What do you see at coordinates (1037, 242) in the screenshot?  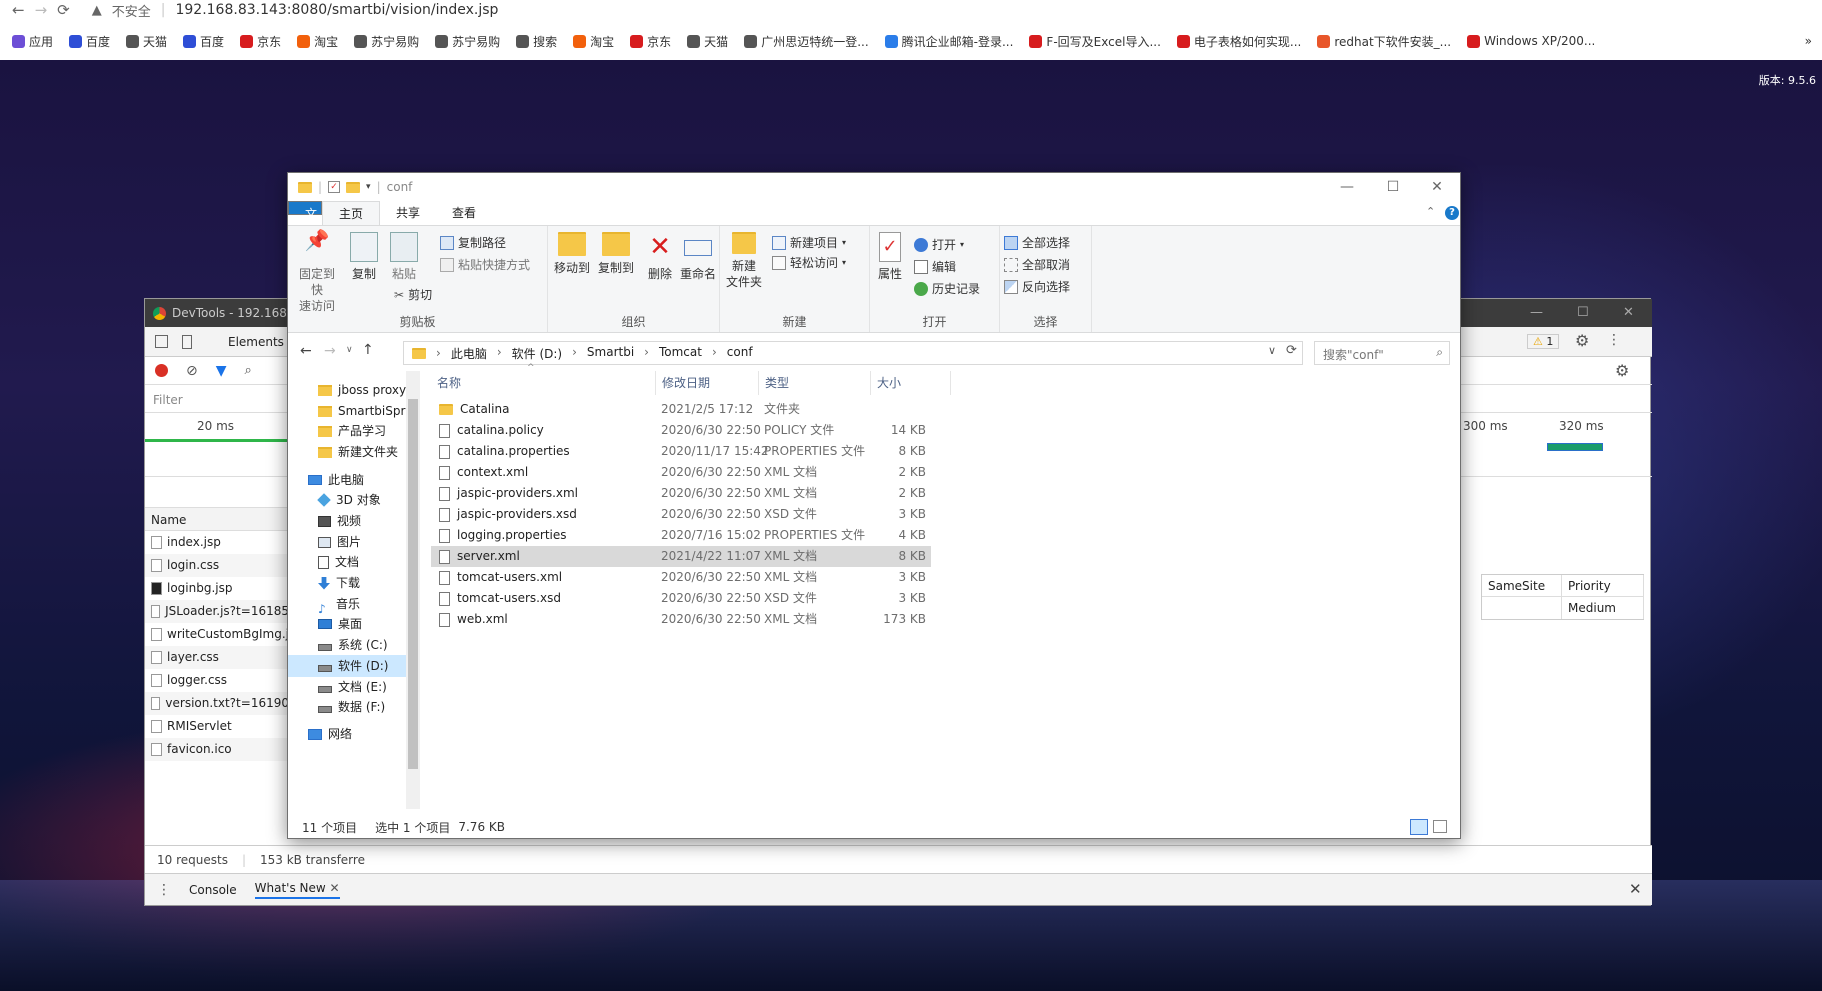 I see `select-all-button: 全部选择` at bounding box center [1037, 242].